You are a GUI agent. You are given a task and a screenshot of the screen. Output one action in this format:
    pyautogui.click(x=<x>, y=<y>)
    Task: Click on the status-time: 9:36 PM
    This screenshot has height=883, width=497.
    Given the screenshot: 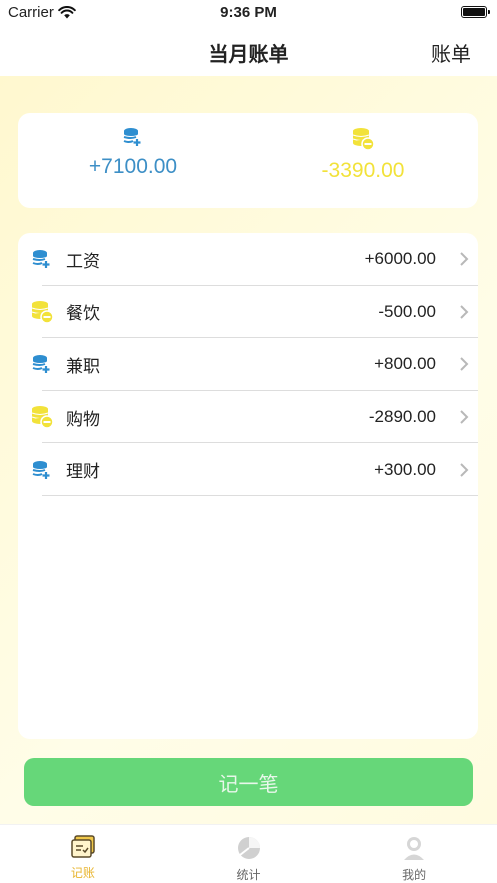 What is the action you would take?
    pyautogui.click(x=248, y=12)
    